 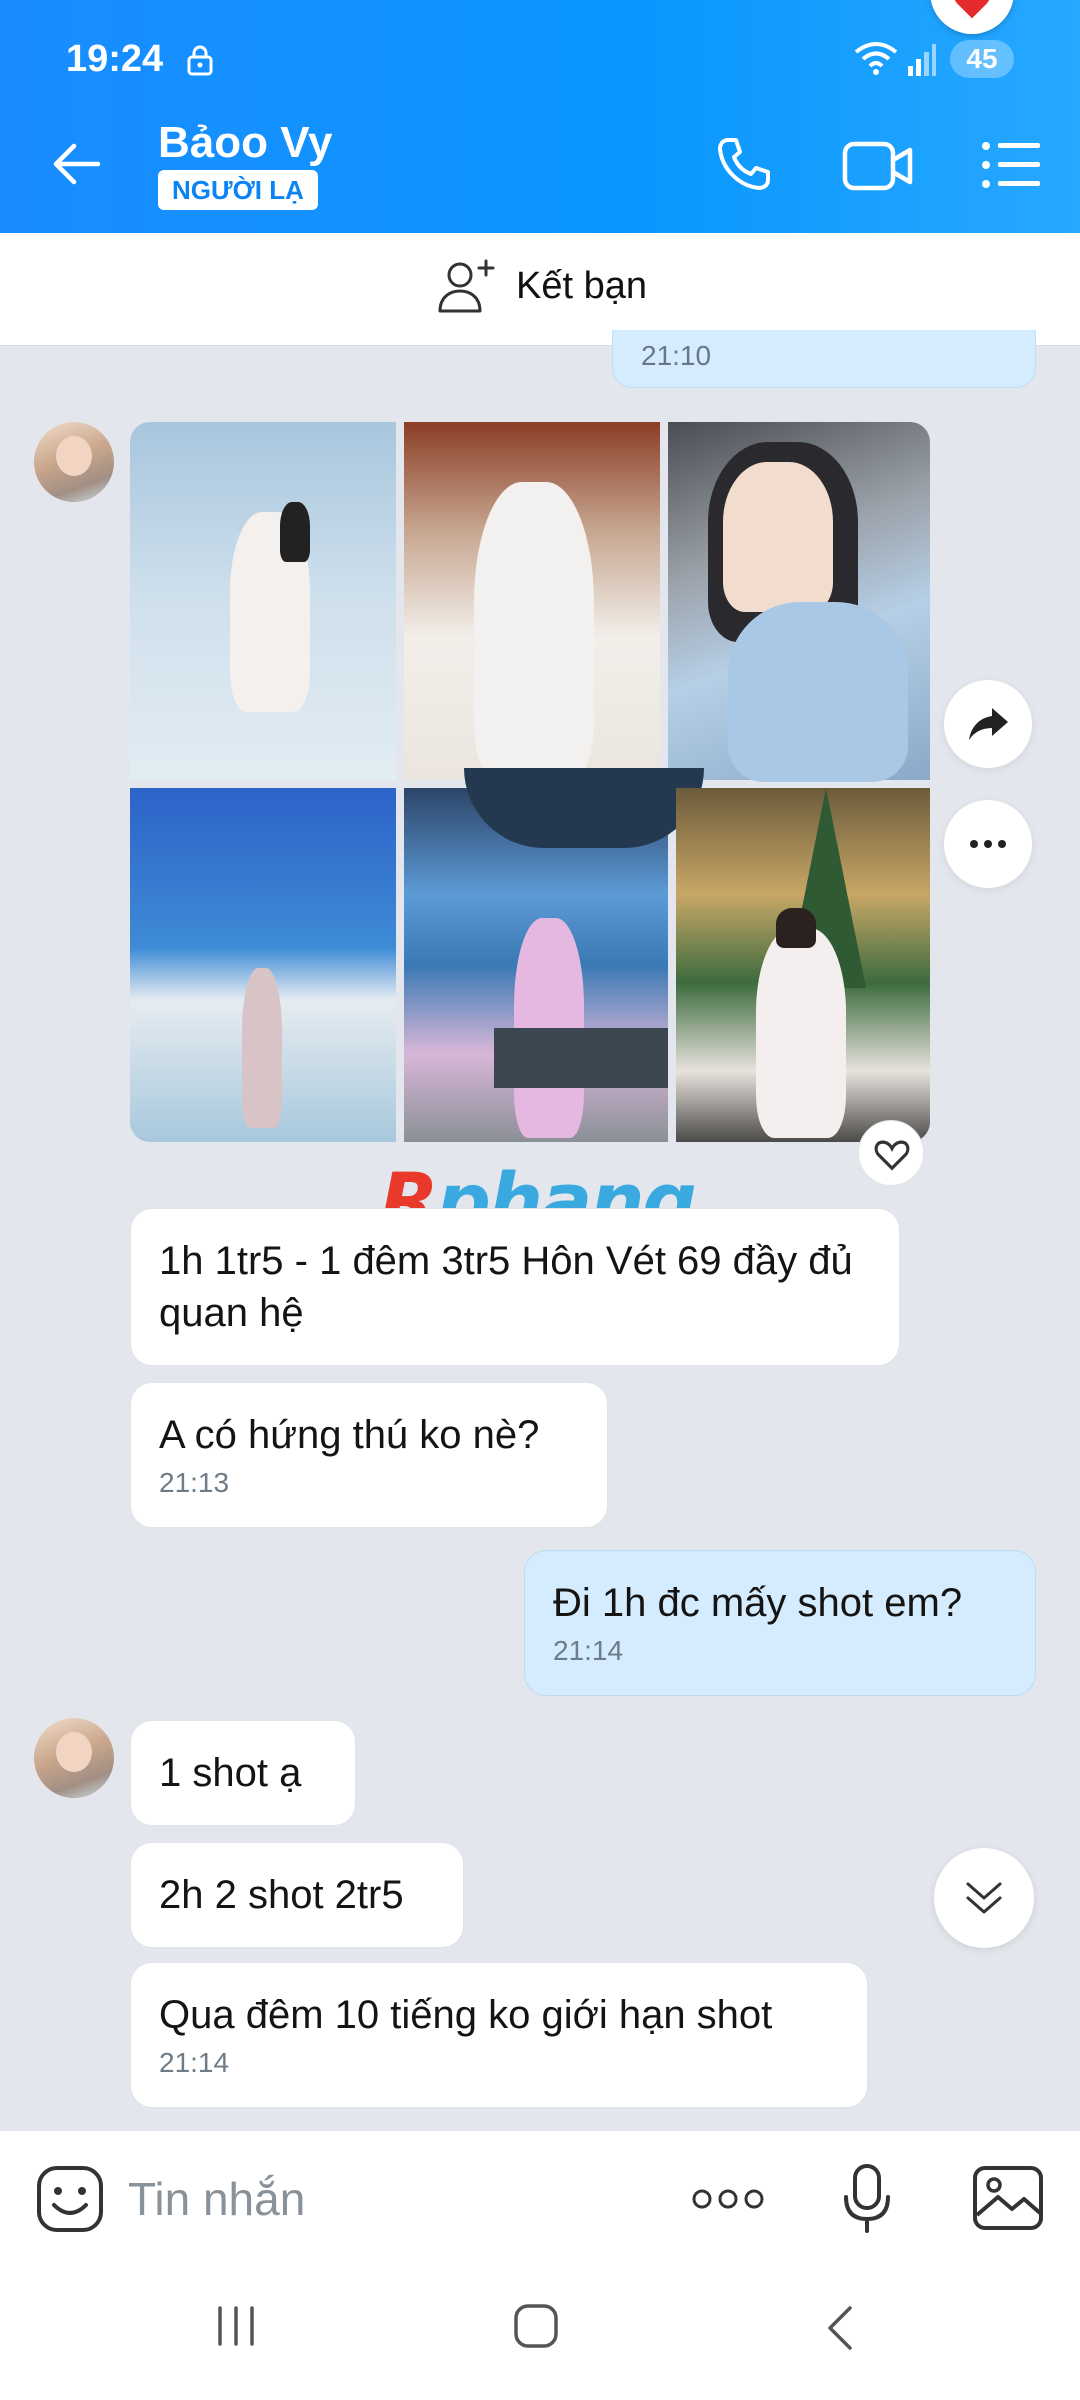 What do you see at coordinates (892, 1155) in the screenshot?
I see `heart-outline-icon` at bounding box center [892, 1155].